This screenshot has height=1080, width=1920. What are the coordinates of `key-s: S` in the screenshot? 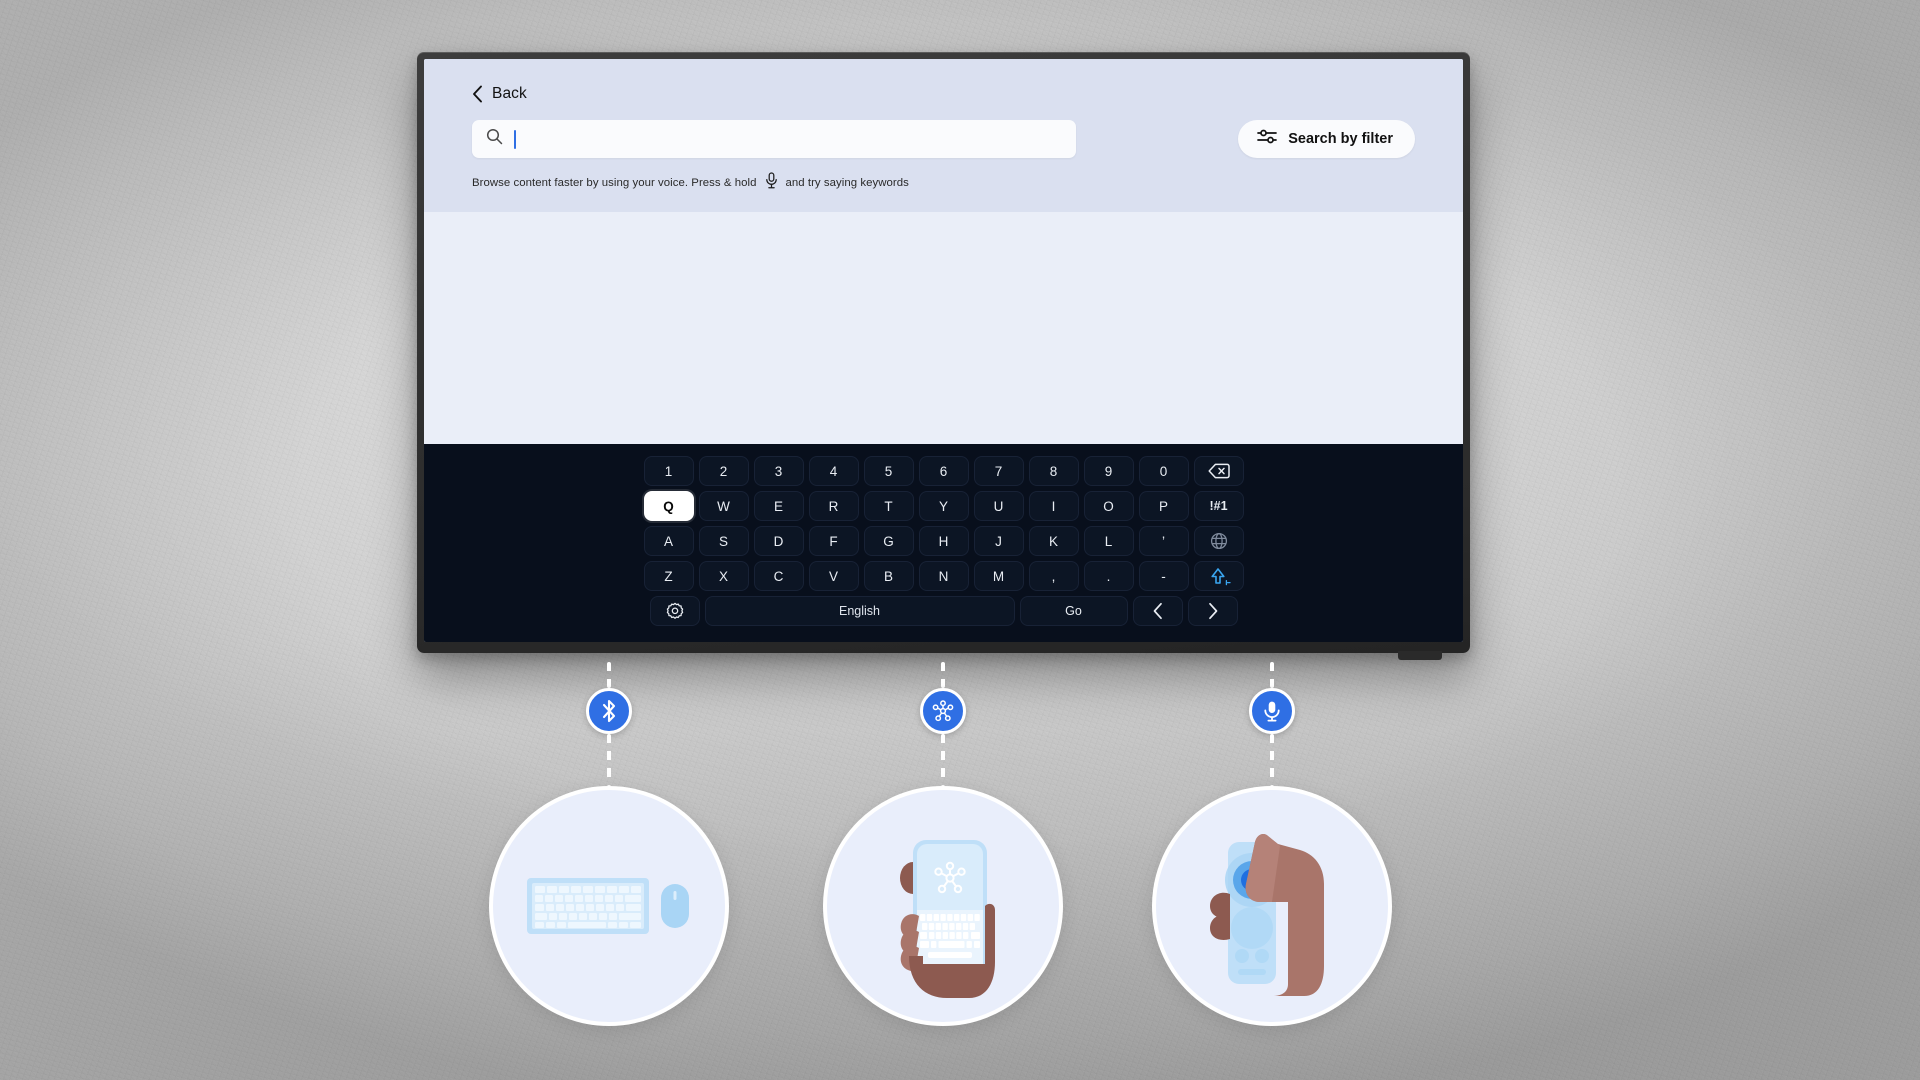 It's located at (723, 541).